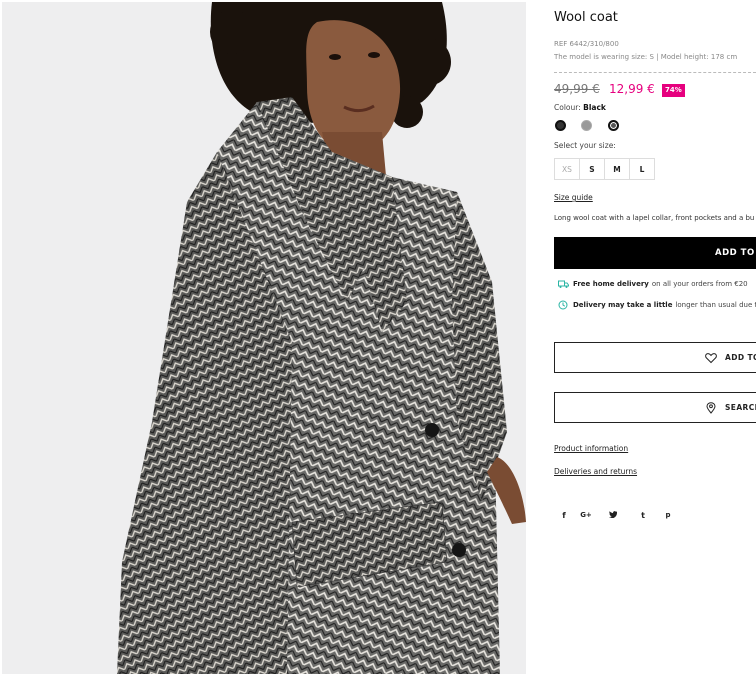  I want to click on google-plus-icon: G+, so click(586, 515).